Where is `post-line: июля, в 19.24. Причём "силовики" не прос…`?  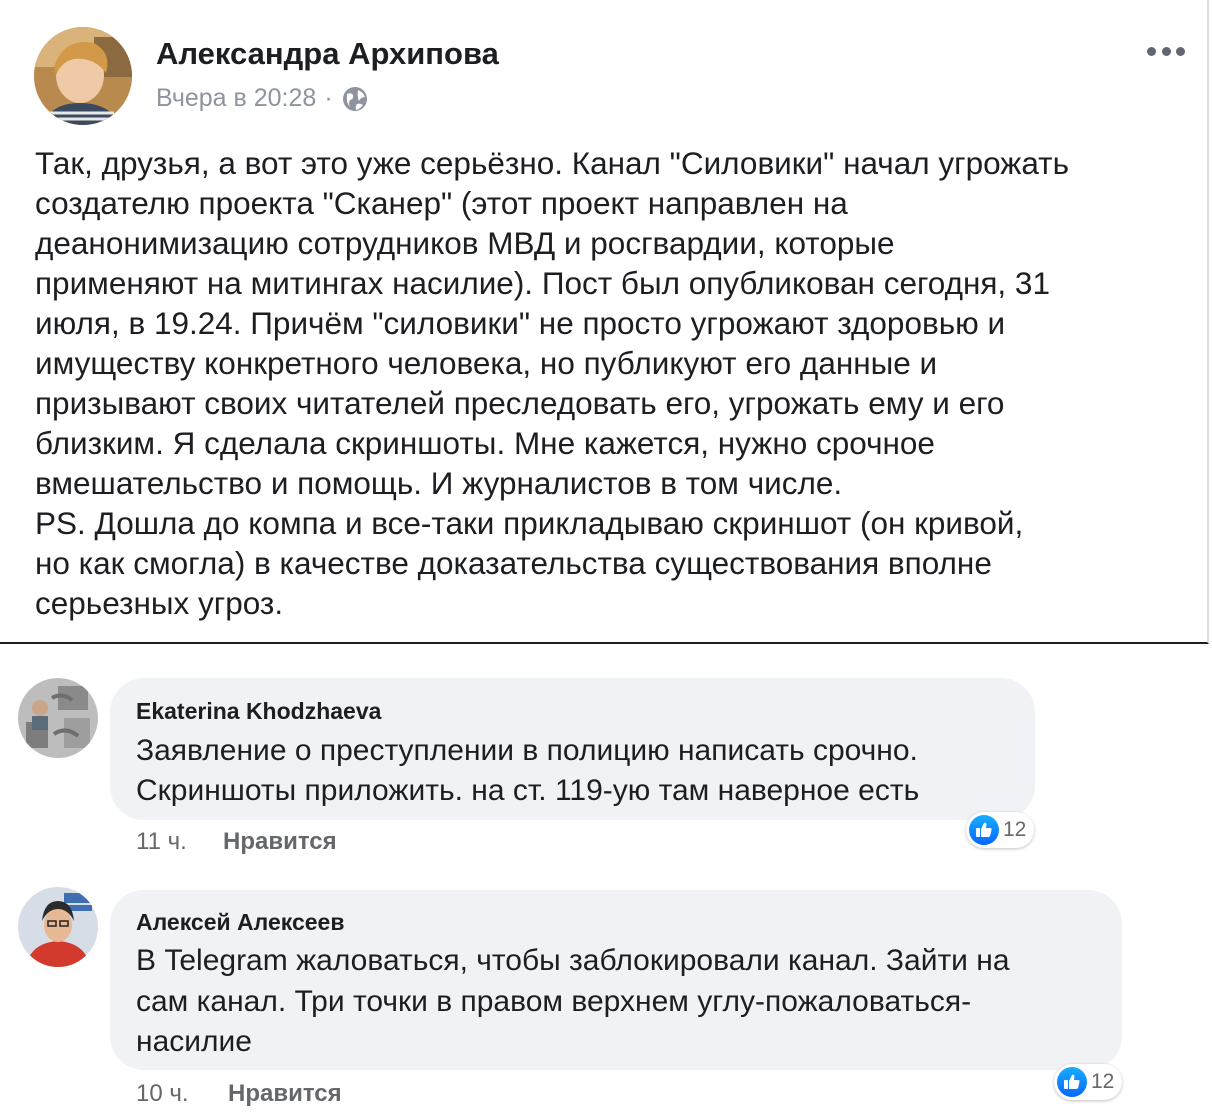 post-line: июля, в 19.24. Причём "силовики" не прос… is located at coordinates (520, 323).